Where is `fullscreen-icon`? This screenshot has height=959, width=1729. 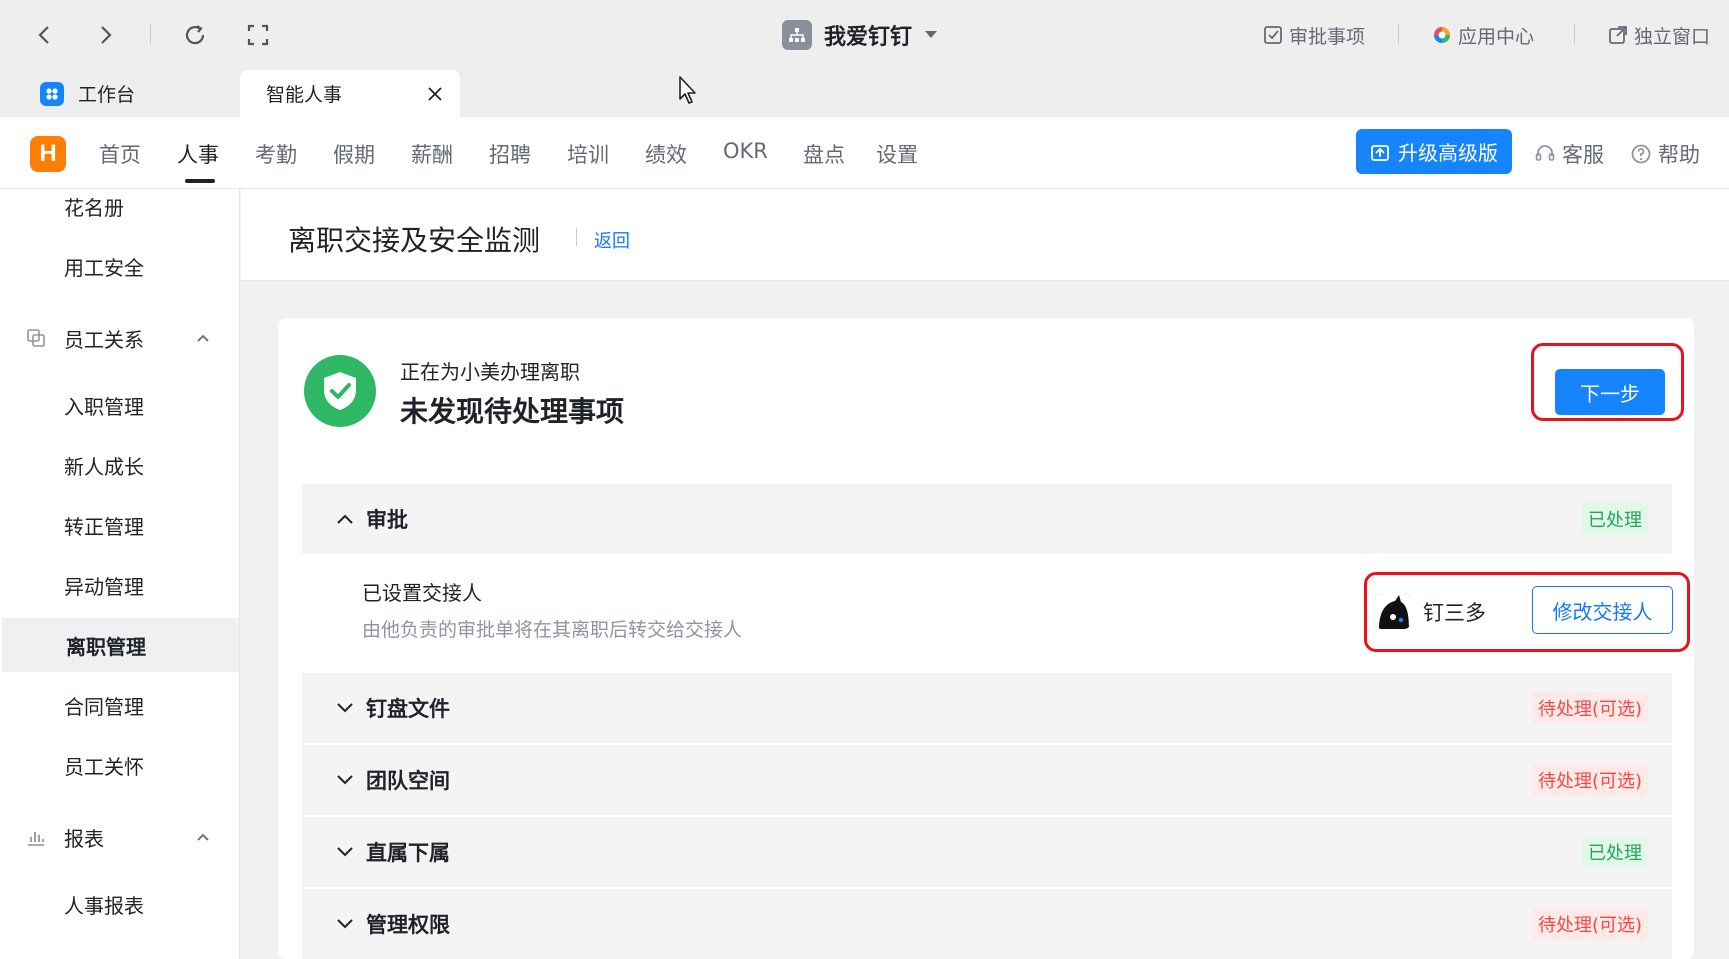
fullscreen-icon is located at coordinates (258, 35).